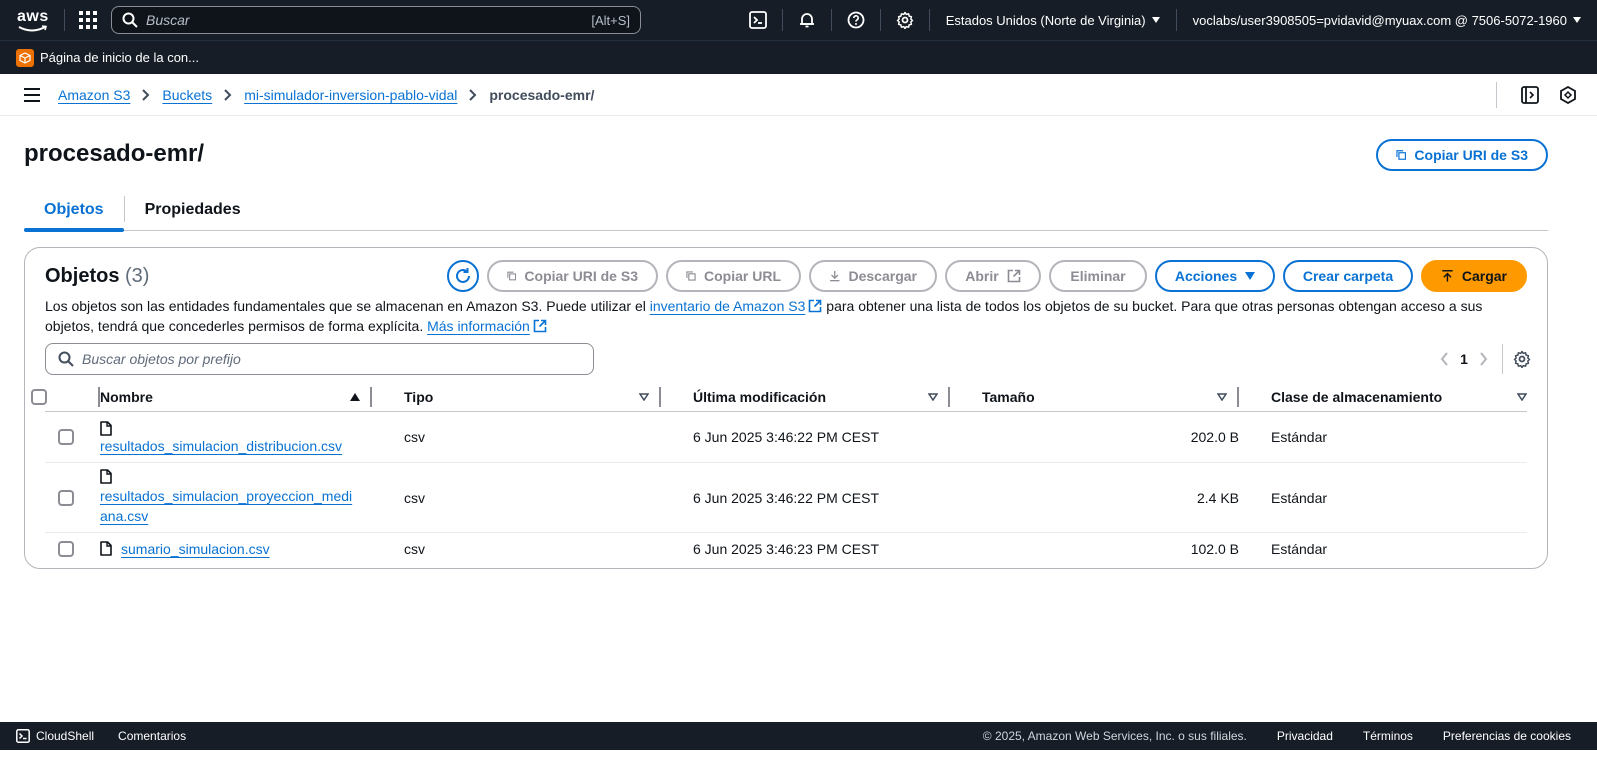  I want to click on object-name-link: resultados_simulacion_distribucion.csv, so click(221, 446).